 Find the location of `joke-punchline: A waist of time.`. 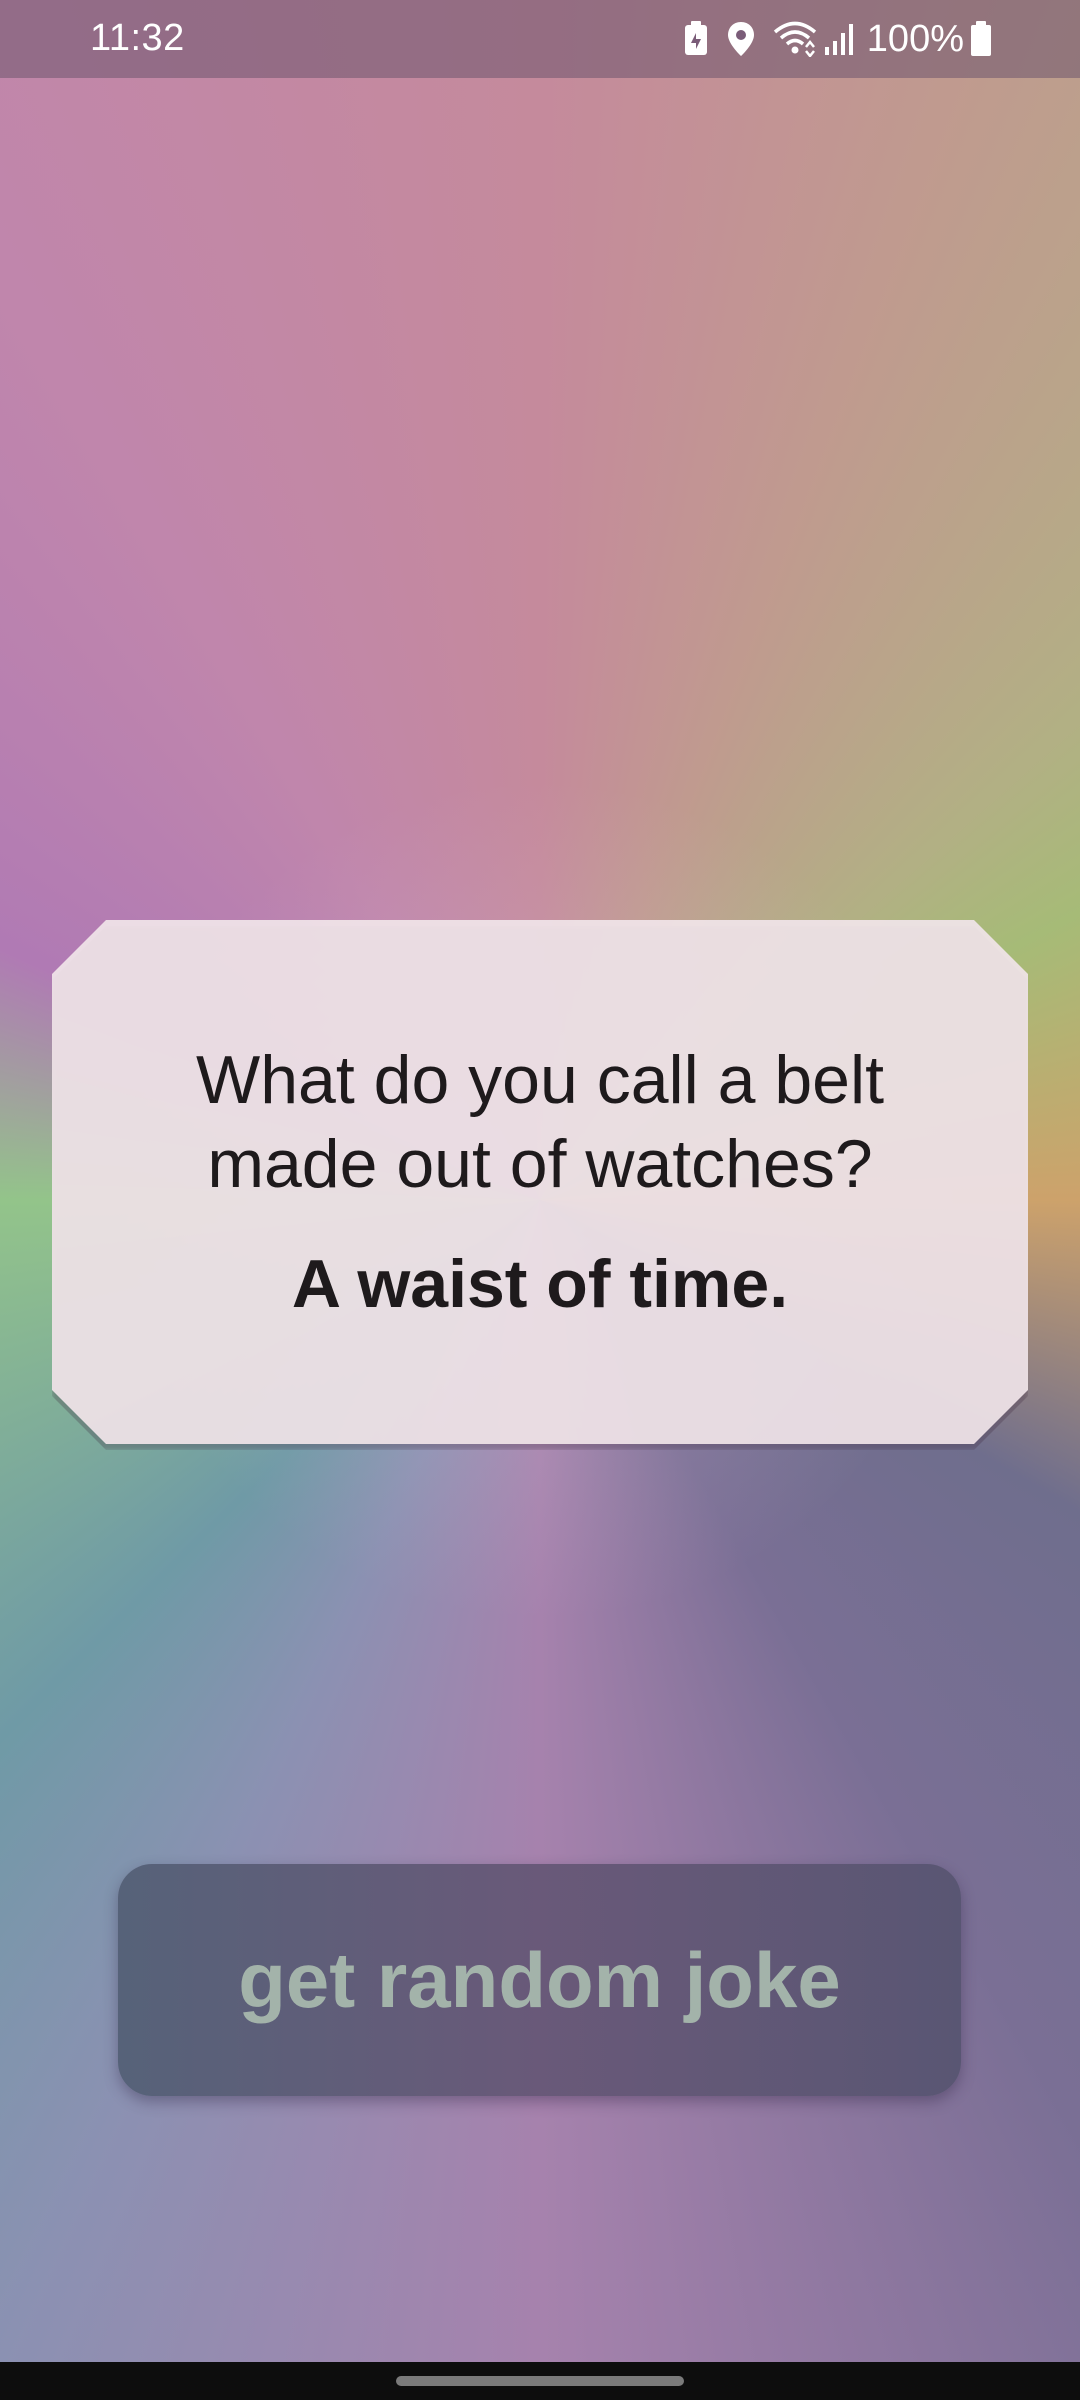

joke-punchline: A waist of time. is located at coordinates (540, 1284).